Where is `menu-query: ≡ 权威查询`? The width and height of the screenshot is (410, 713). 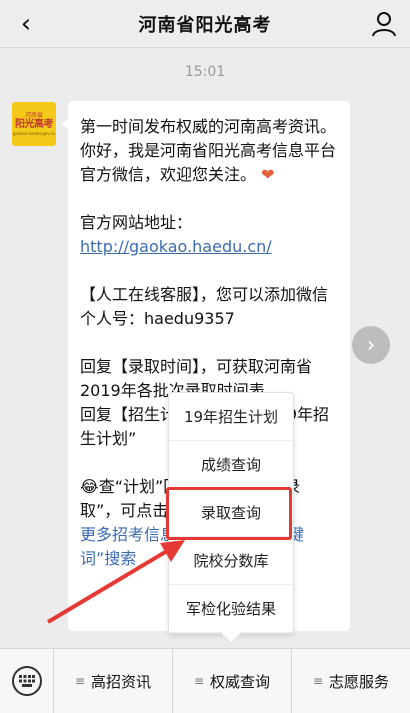
menu-query: ≡ 权威查询 is located at coordinates (232, 681).